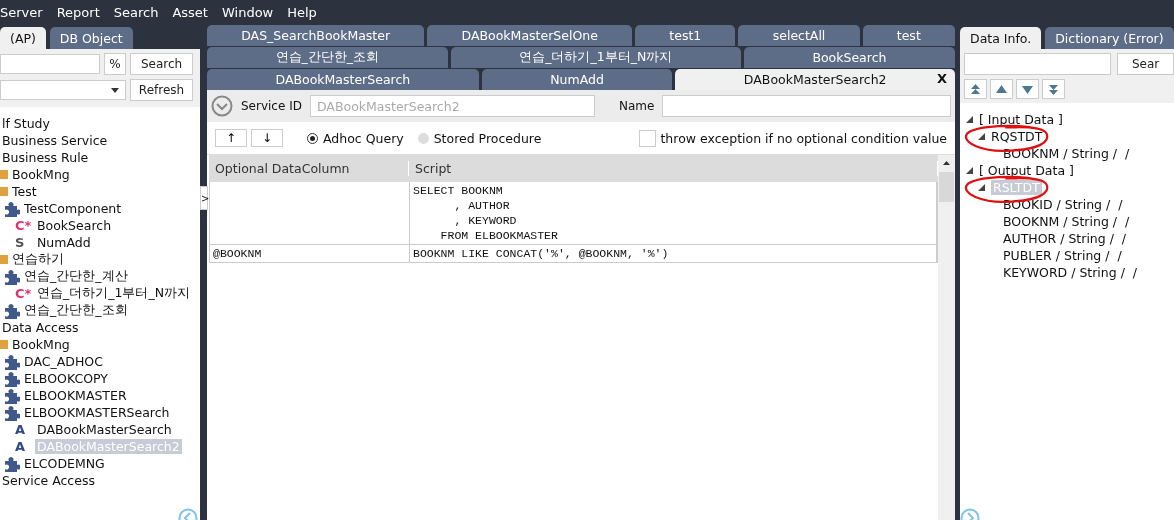 The height and width of the screenshot is (520, 1174). I want to click on scrollbar, so click(946, 337).